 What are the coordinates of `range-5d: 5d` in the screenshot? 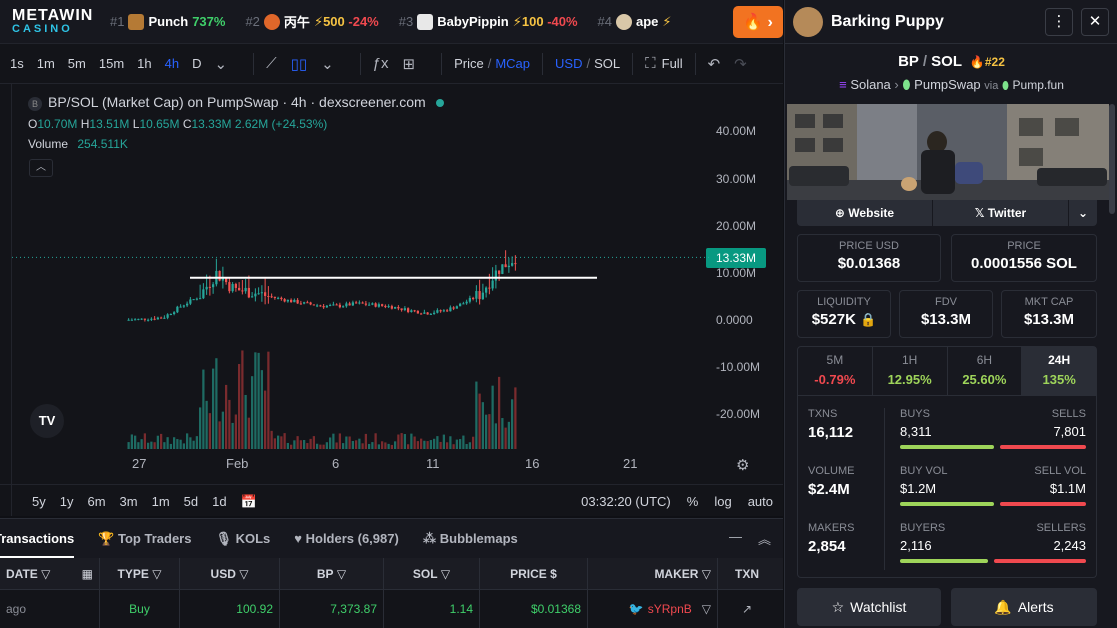 It's located at (191, 501).